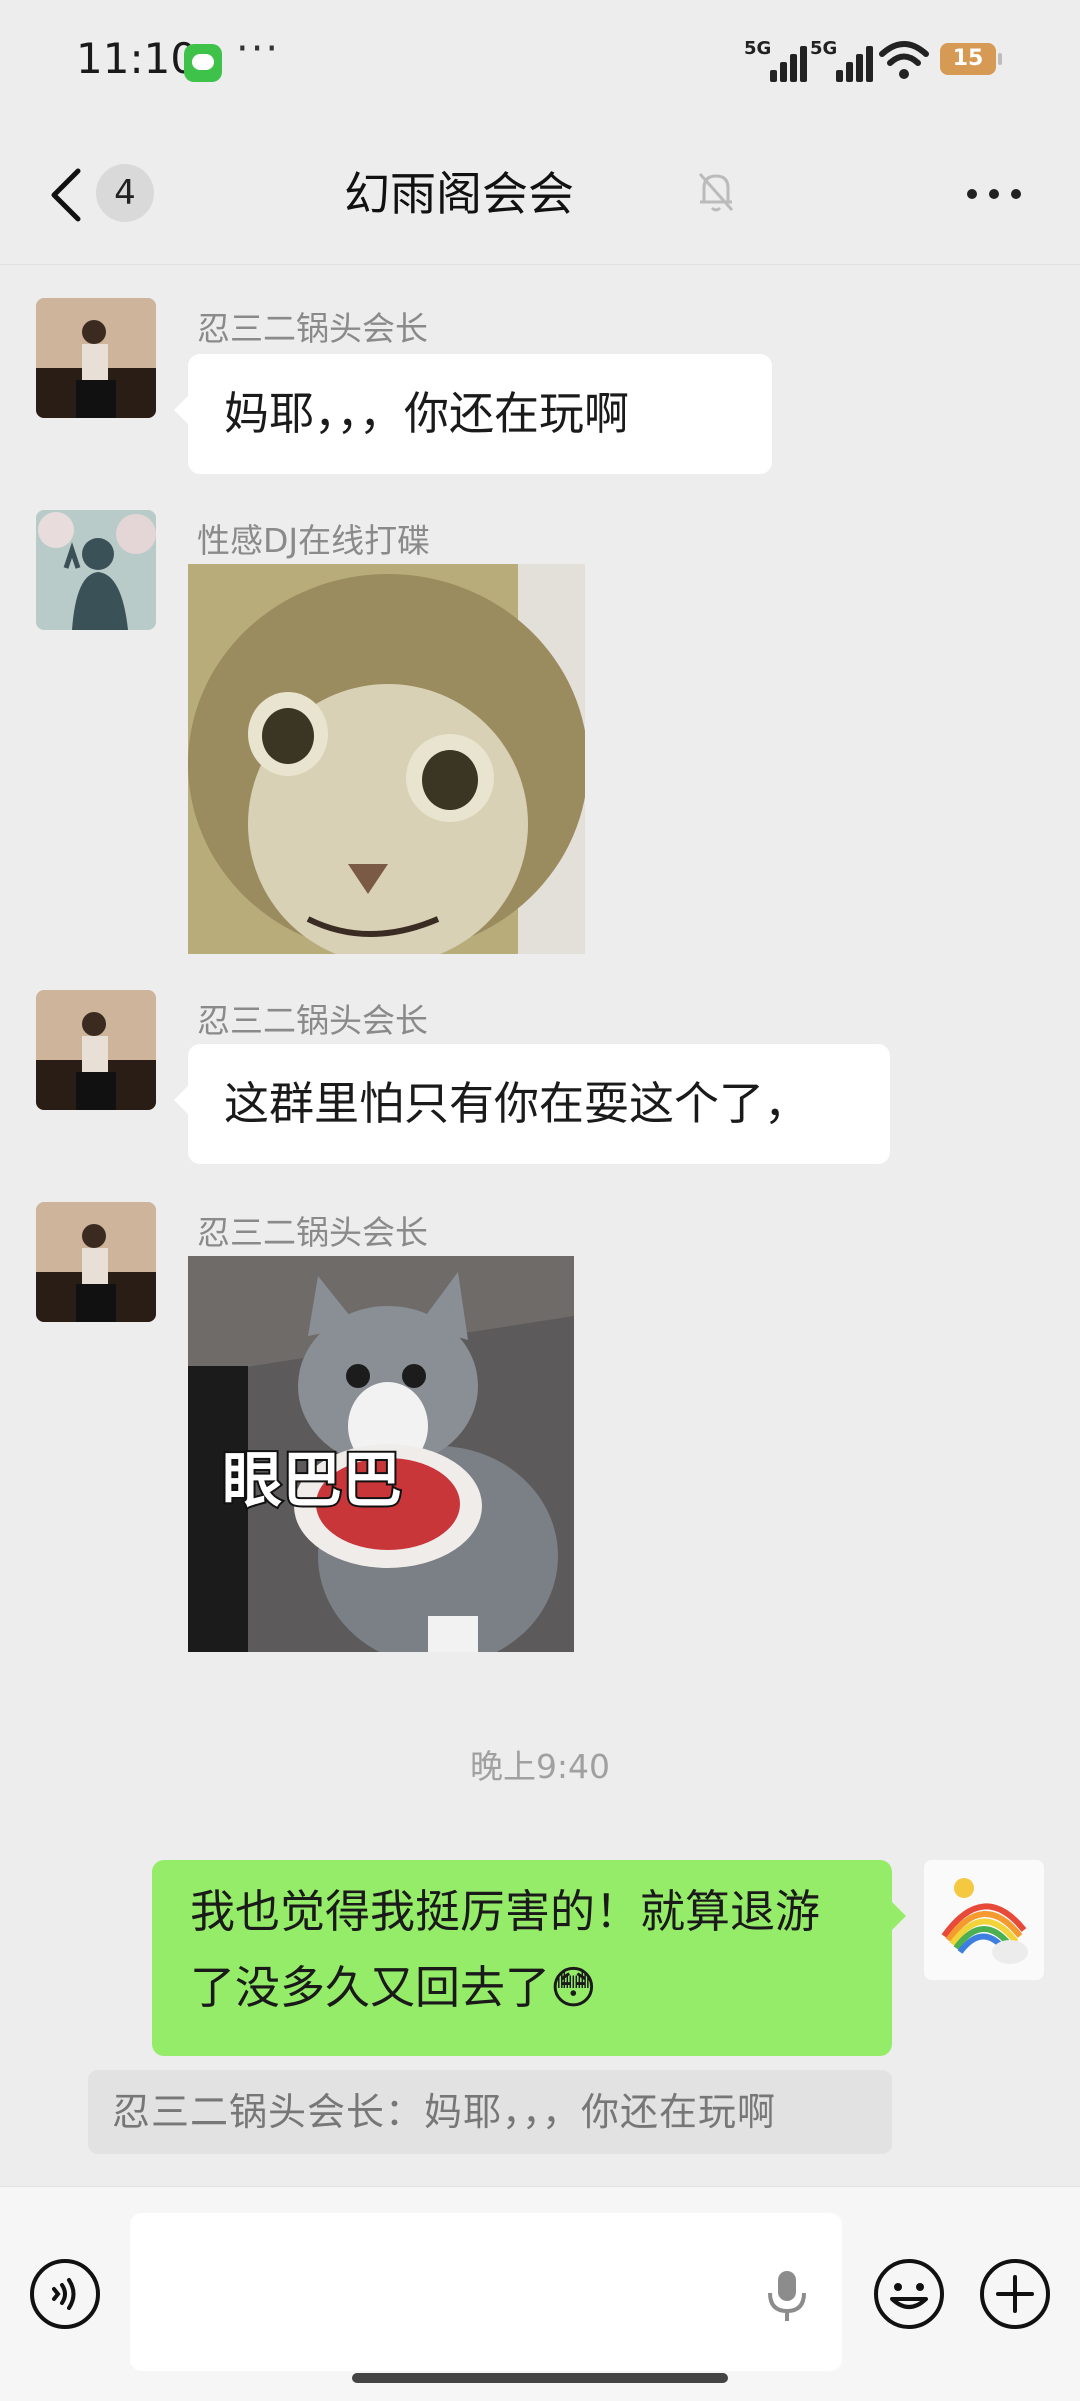 This screenshot has height=2401, width=1080. Describe the element at coordinates (971, 59) in the screenshot. I see `battery-indicator: 15` at that location.